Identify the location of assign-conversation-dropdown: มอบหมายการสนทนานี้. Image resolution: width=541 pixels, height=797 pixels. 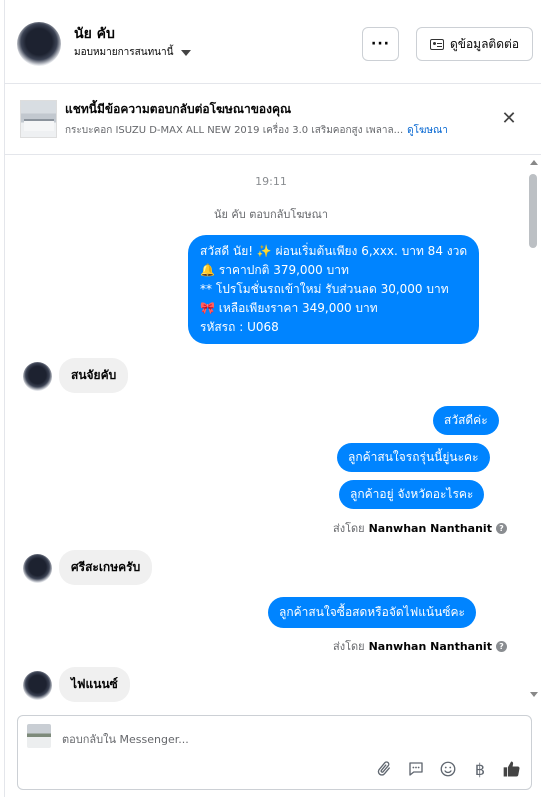
(133, 52).